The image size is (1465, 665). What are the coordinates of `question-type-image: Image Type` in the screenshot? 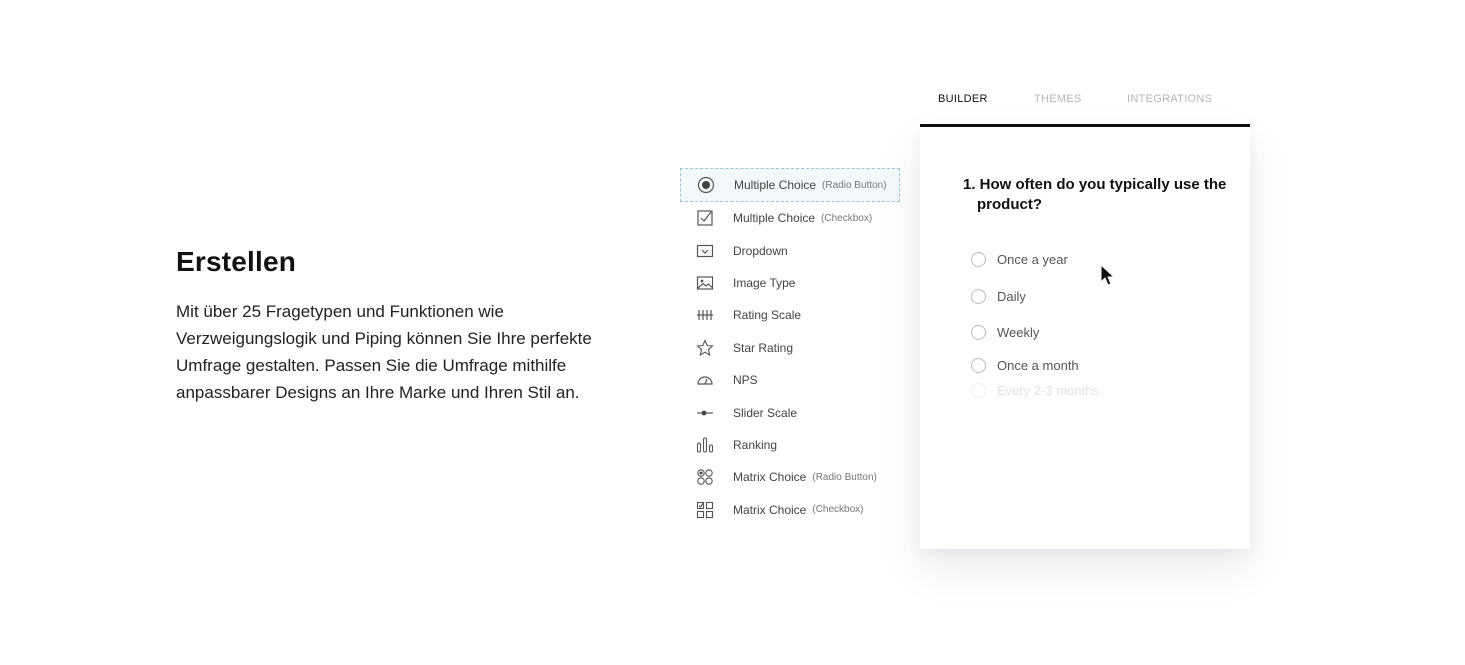 It's located at (790, 283).